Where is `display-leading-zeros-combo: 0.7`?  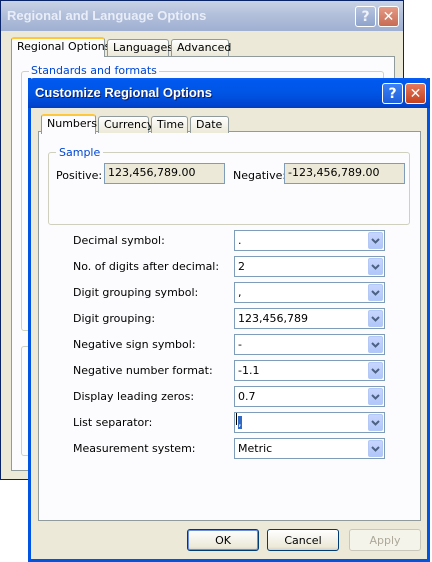
display-leading-zeros-combo: 0.7 is located at coordinates (309, 396).